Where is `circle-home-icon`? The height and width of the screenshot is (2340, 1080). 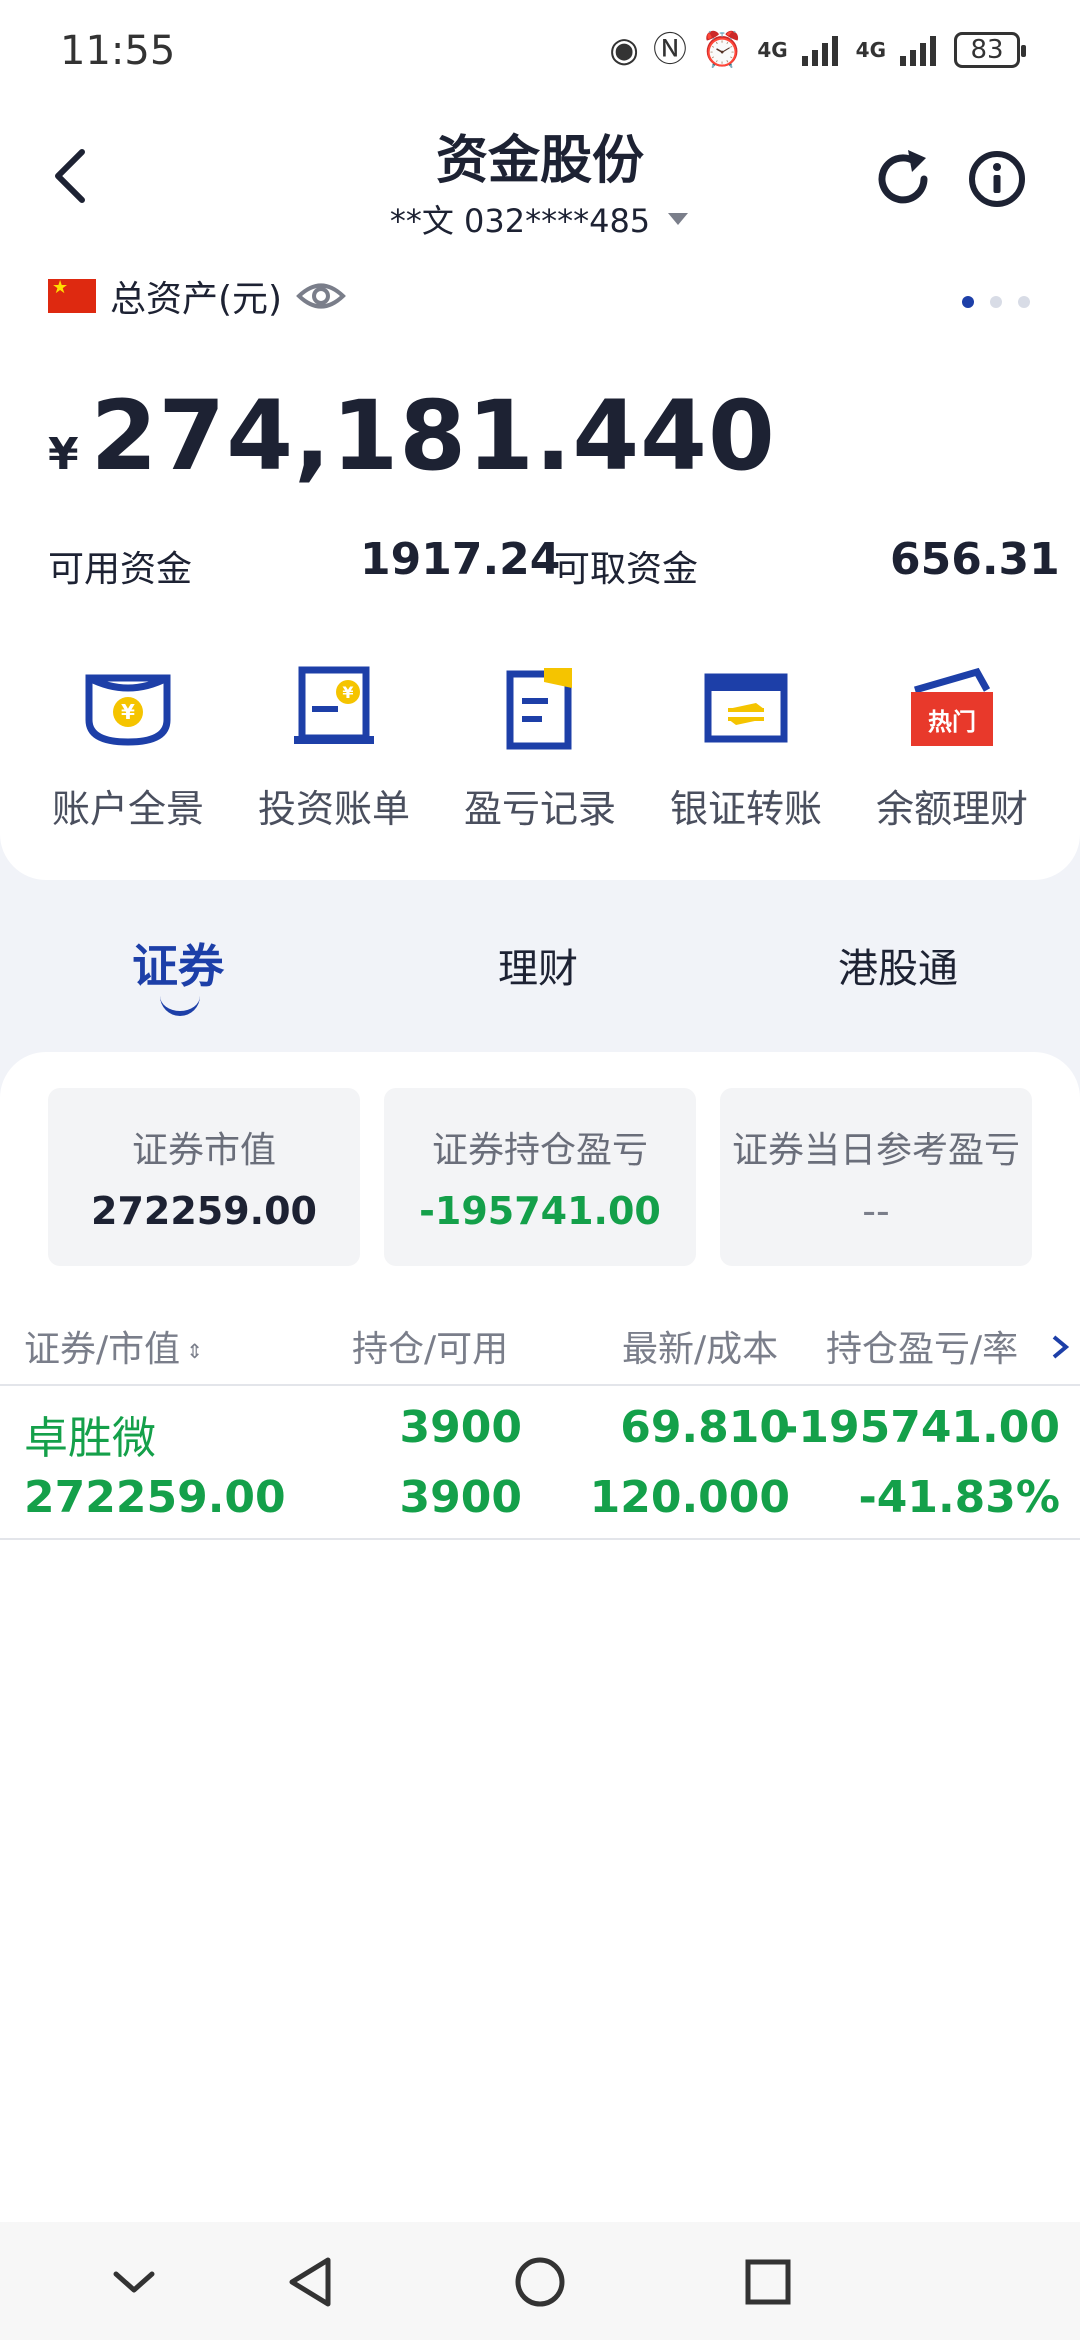 circle-home-icon is located at coordinates (540, 2282).